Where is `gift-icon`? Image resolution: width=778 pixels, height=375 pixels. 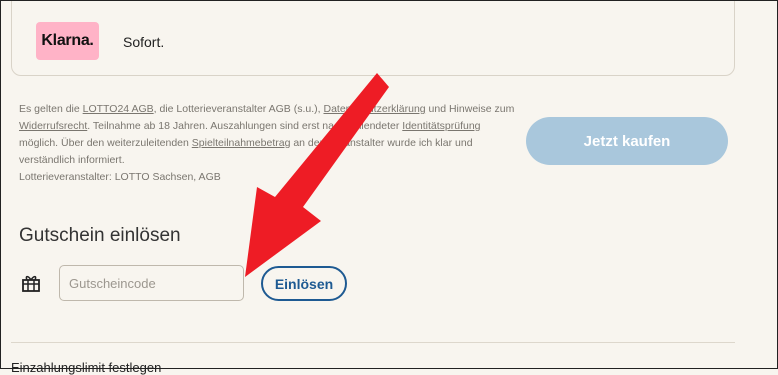 gift-icon is located at coordinates (31, 283).